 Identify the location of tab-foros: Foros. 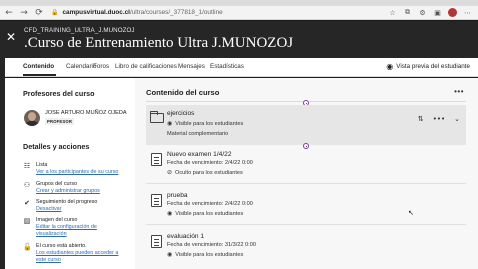
(101, 66).